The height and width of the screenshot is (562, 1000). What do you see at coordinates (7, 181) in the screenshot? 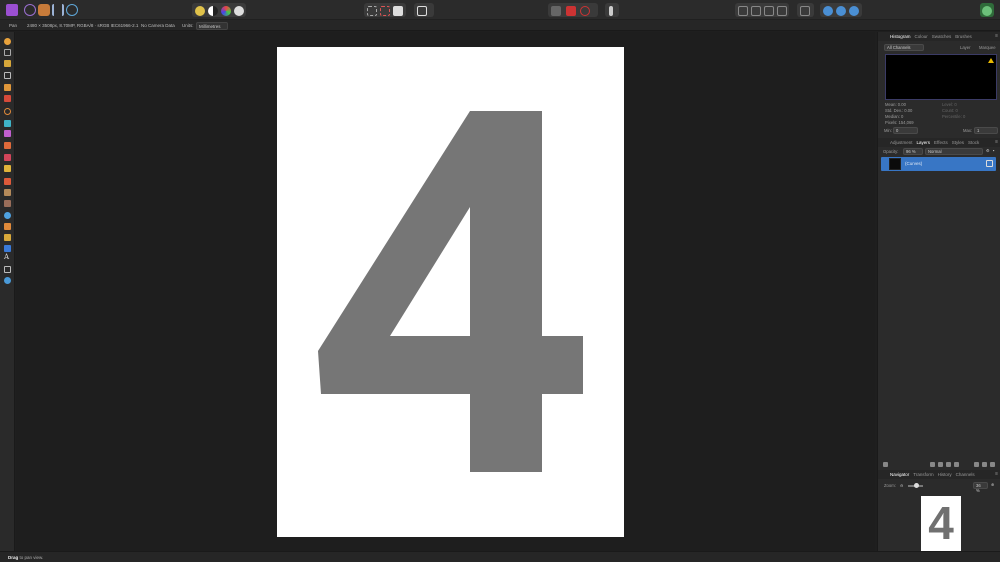
I see `dodge-tool-icon` at bounding box center [7, 181].